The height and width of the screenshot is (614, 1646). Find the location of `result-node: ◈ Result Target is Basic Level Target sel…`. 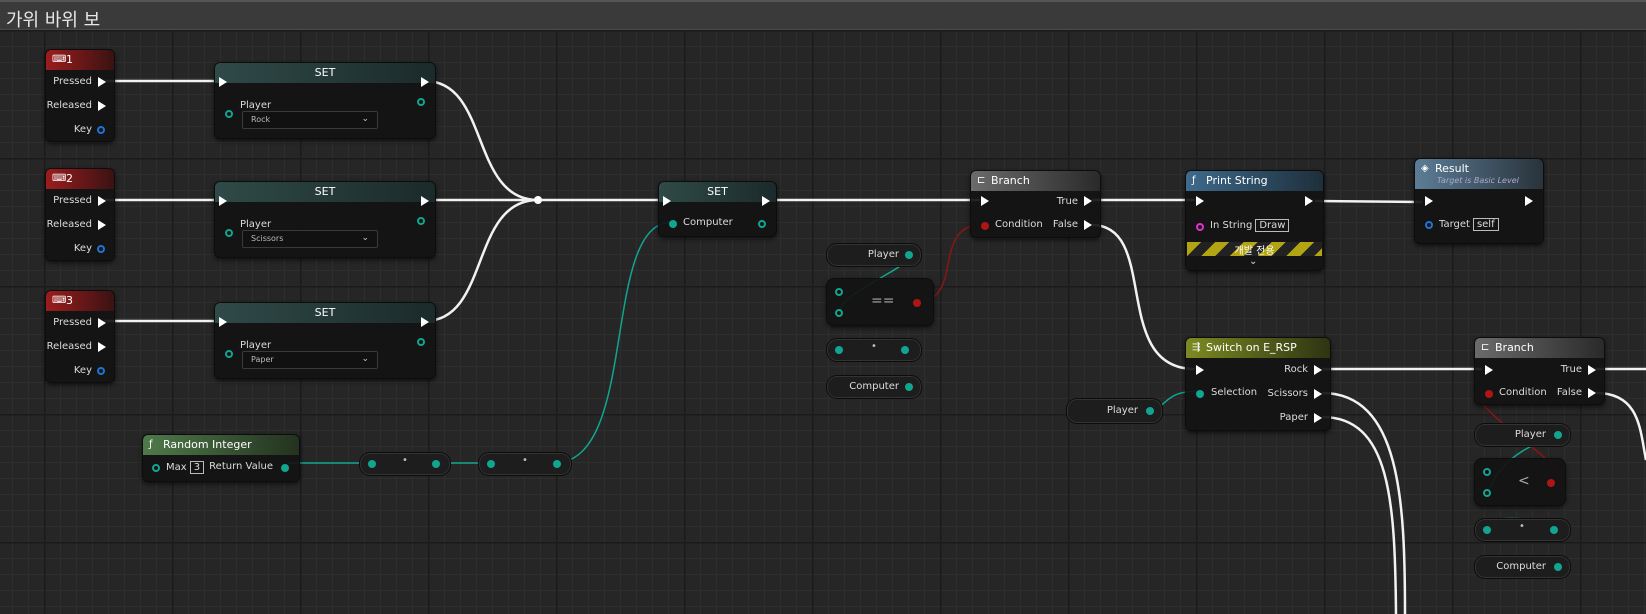

result-node: ◈ Result Target is Basic Level Target sel… is located at coordinates (1479, 201).